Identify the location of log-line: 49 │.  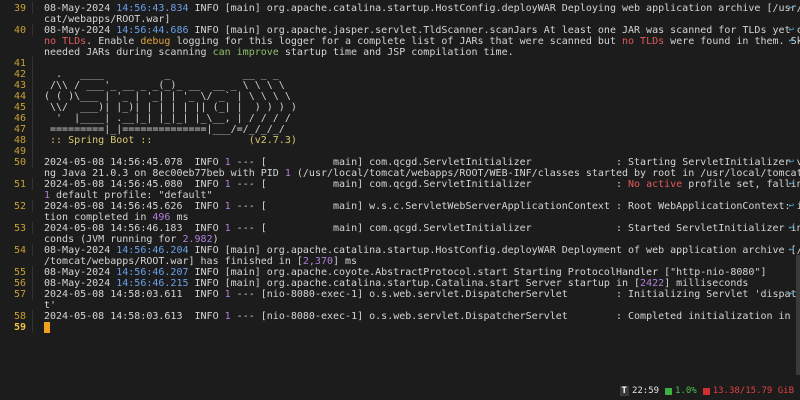
(400, 151).